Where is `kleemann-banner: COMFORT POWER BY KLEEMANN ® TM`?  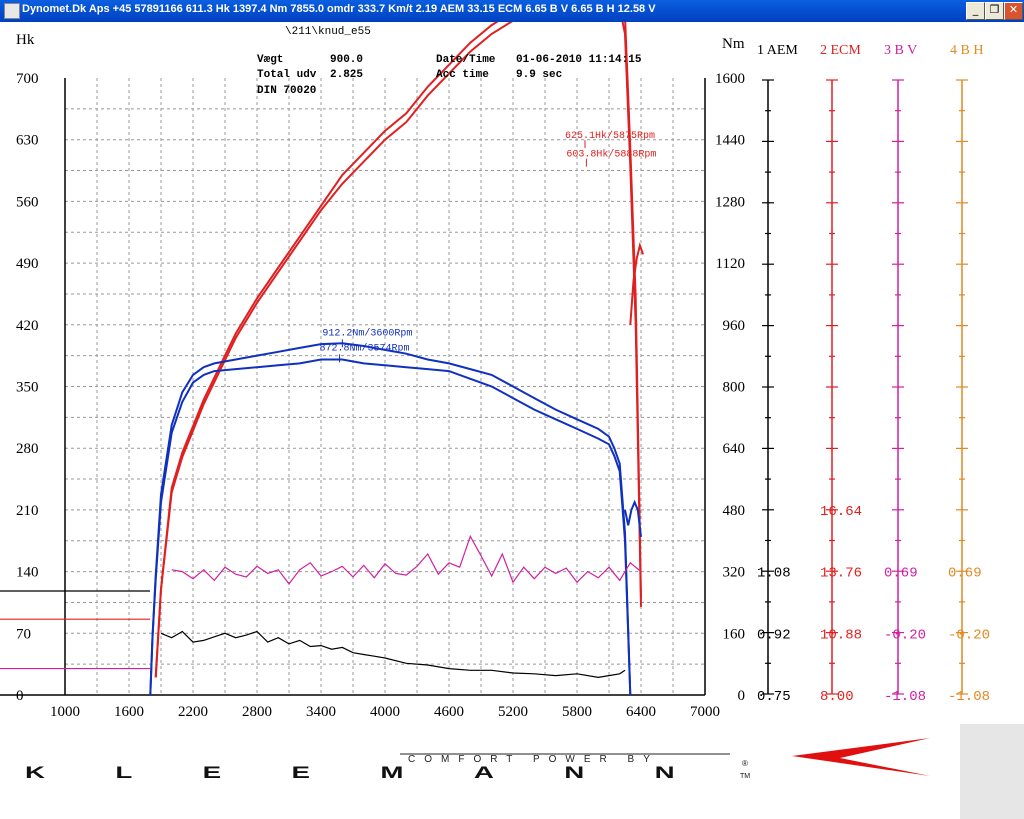 kleemann-banner: COMFORT POWER BY KLEEMANN ® TM is located at coordinates (512, 771).